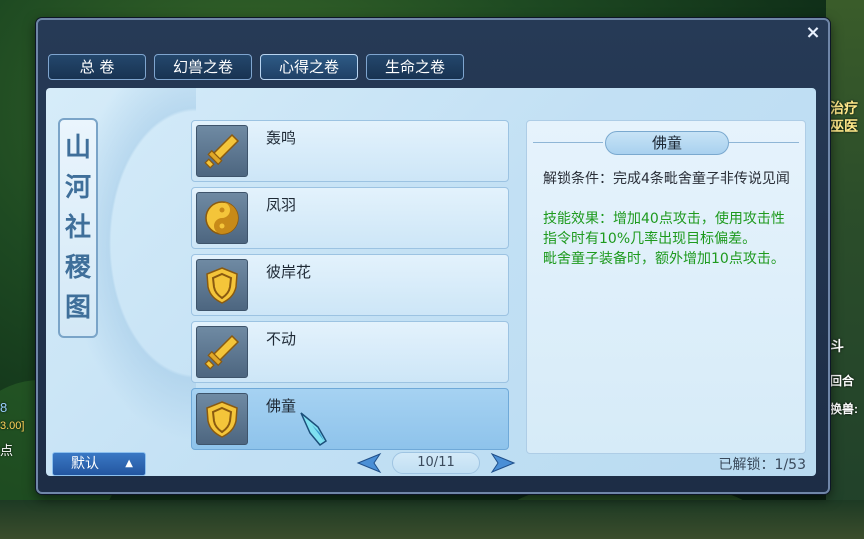 This screenshot has height=539, width=864. What do you see at coordinates (503, 463) in the screenshot?
I see `next-page-button` at bounding box center [503, 463].